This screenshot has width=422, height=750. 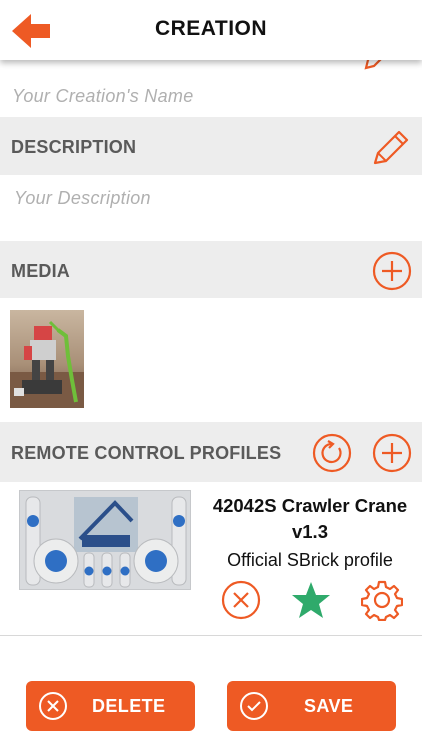 I want to click on profile-name-line2: v1.3, so click(x=309, y=531).